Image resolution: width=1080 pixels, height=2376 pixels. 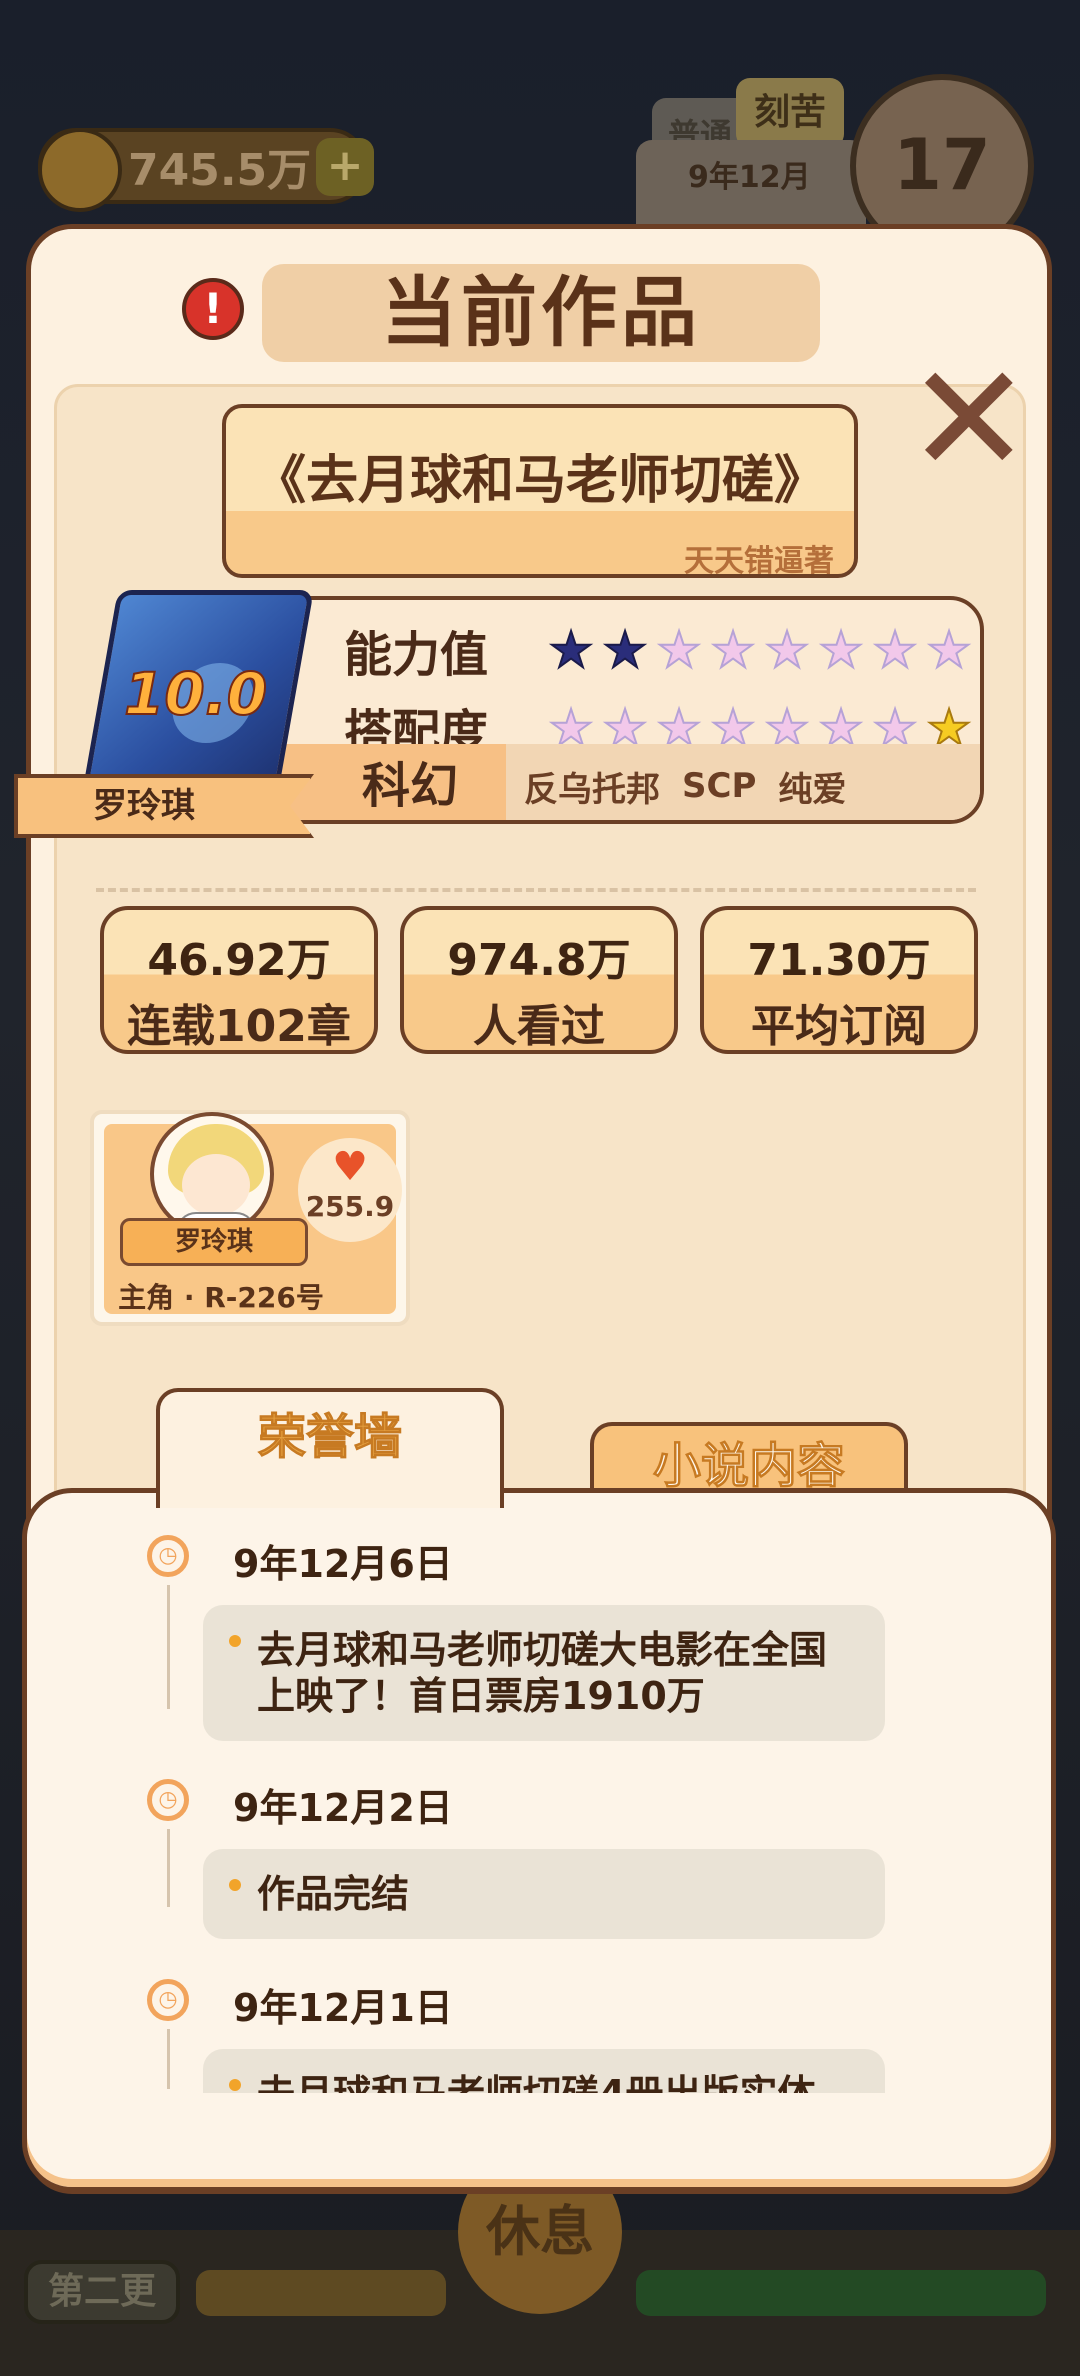 I want to click on metric-label: 人看过, so click(x=539, y=1026).